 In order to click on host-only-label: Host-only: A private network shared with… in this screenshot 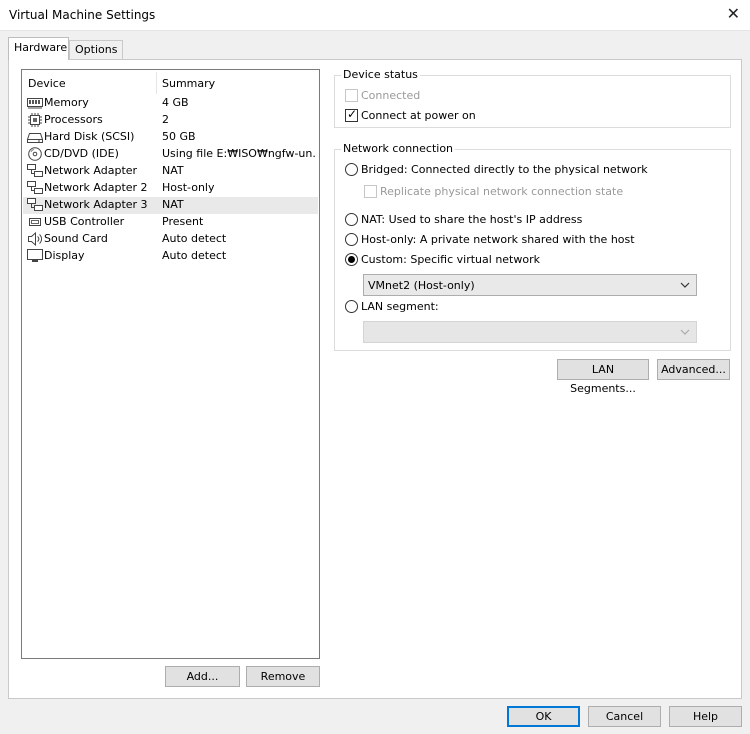, I will do `click(498, 239)`.